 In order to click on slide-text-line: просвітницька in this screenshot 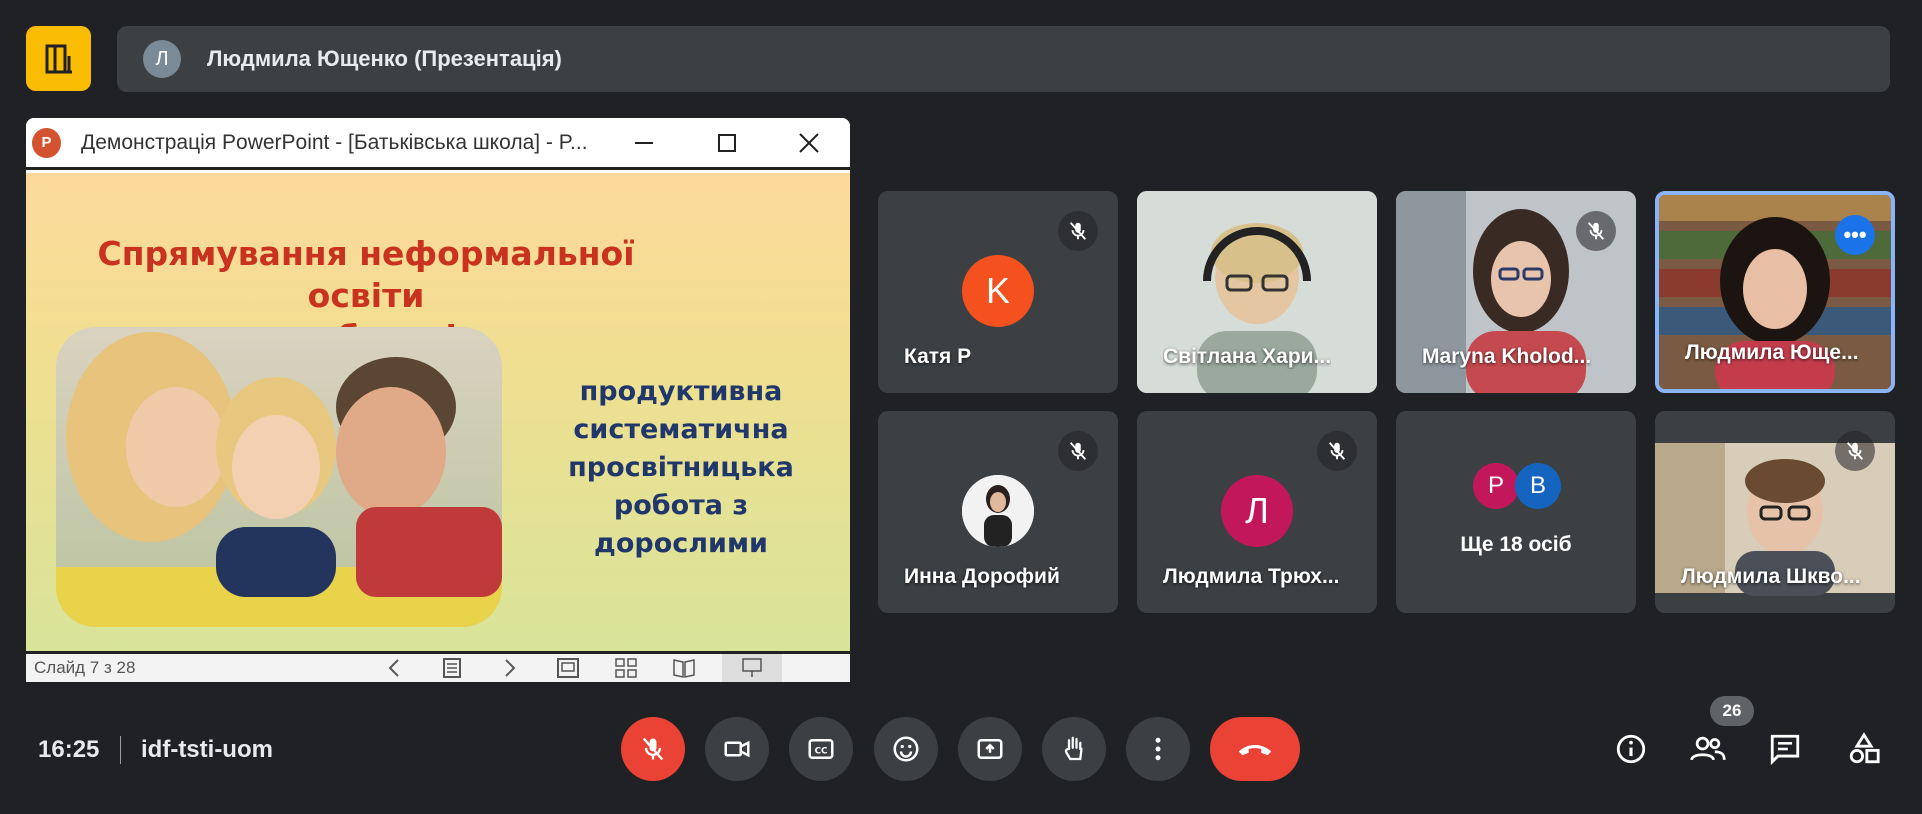, I will do `click(681, 467)`.